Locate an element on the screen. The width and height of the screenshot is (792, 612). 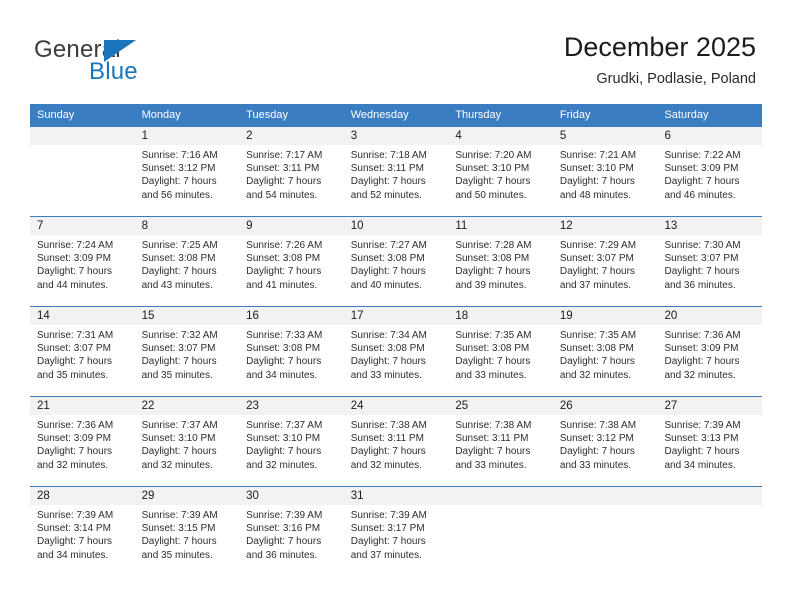
day-number-band: 29 is located at coordinates (187, 496).